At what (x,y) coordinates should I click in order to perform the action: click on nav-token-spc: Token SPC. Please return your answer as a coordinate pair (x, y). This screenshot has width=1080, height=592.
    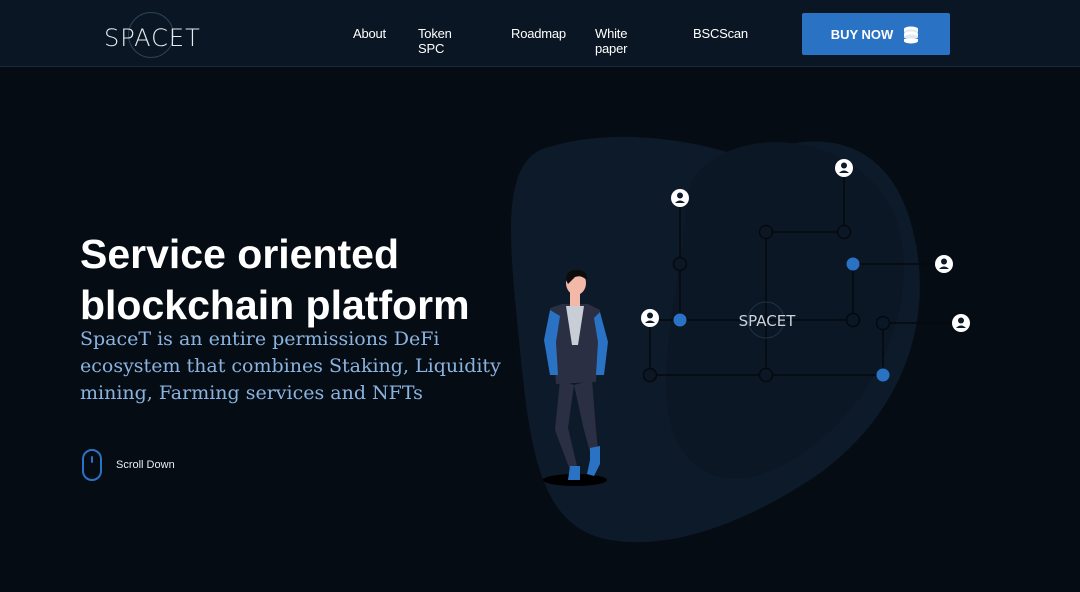
    Looking at the image, I should click on (435, 41).